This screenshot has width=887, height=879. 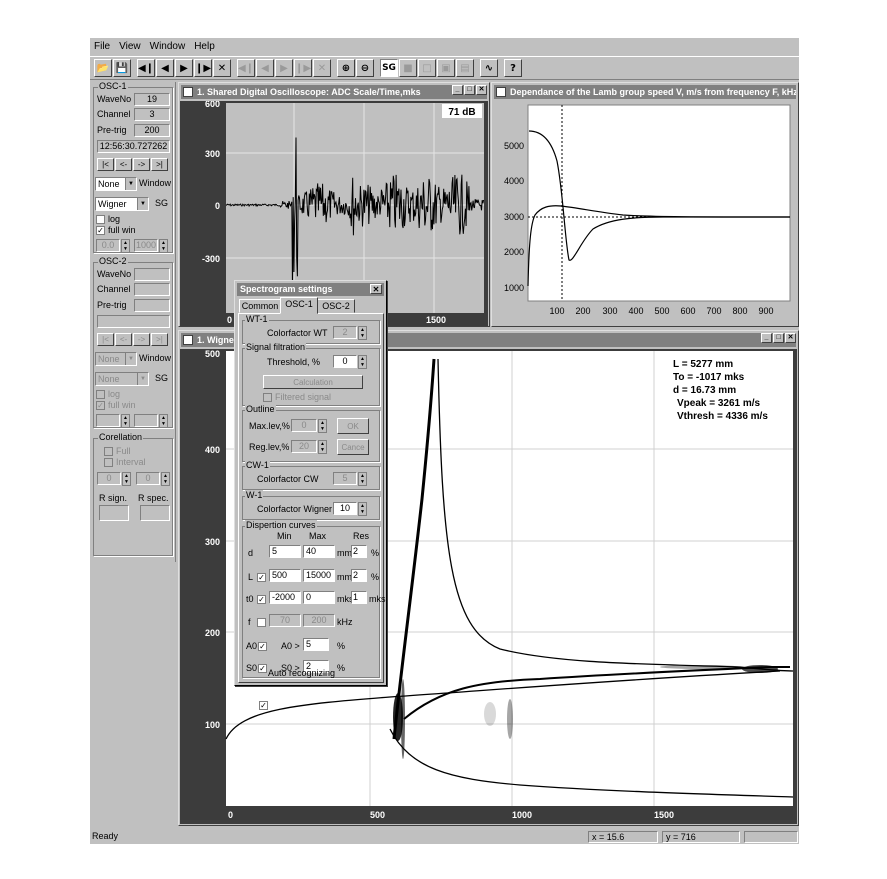 What do you see at coordinates (261, 622) in the screenshot?
I see `row-f-checkbox` at bounding box center [261, 622].